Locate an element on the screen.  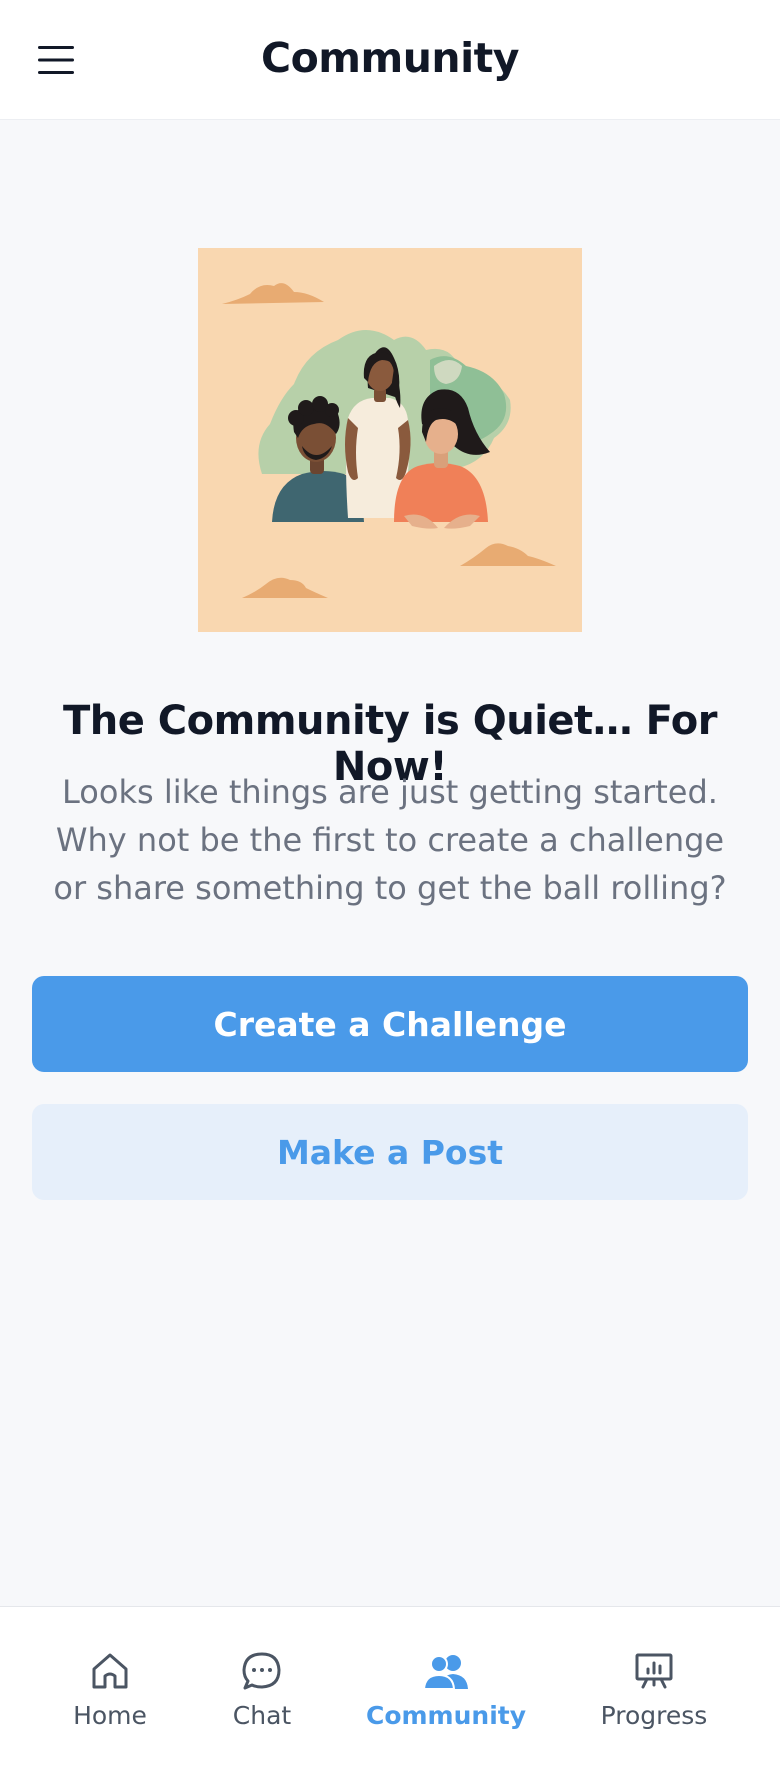
nav-item-home: Home is located at coordinates (110, 1697).